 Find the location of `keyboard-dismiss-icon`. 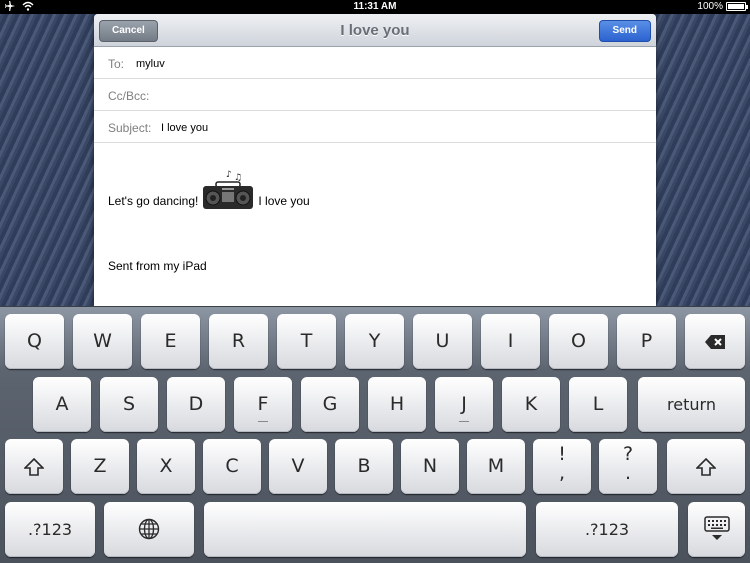

keyboard-dismiss-icon is located at coordinates (716, 528).